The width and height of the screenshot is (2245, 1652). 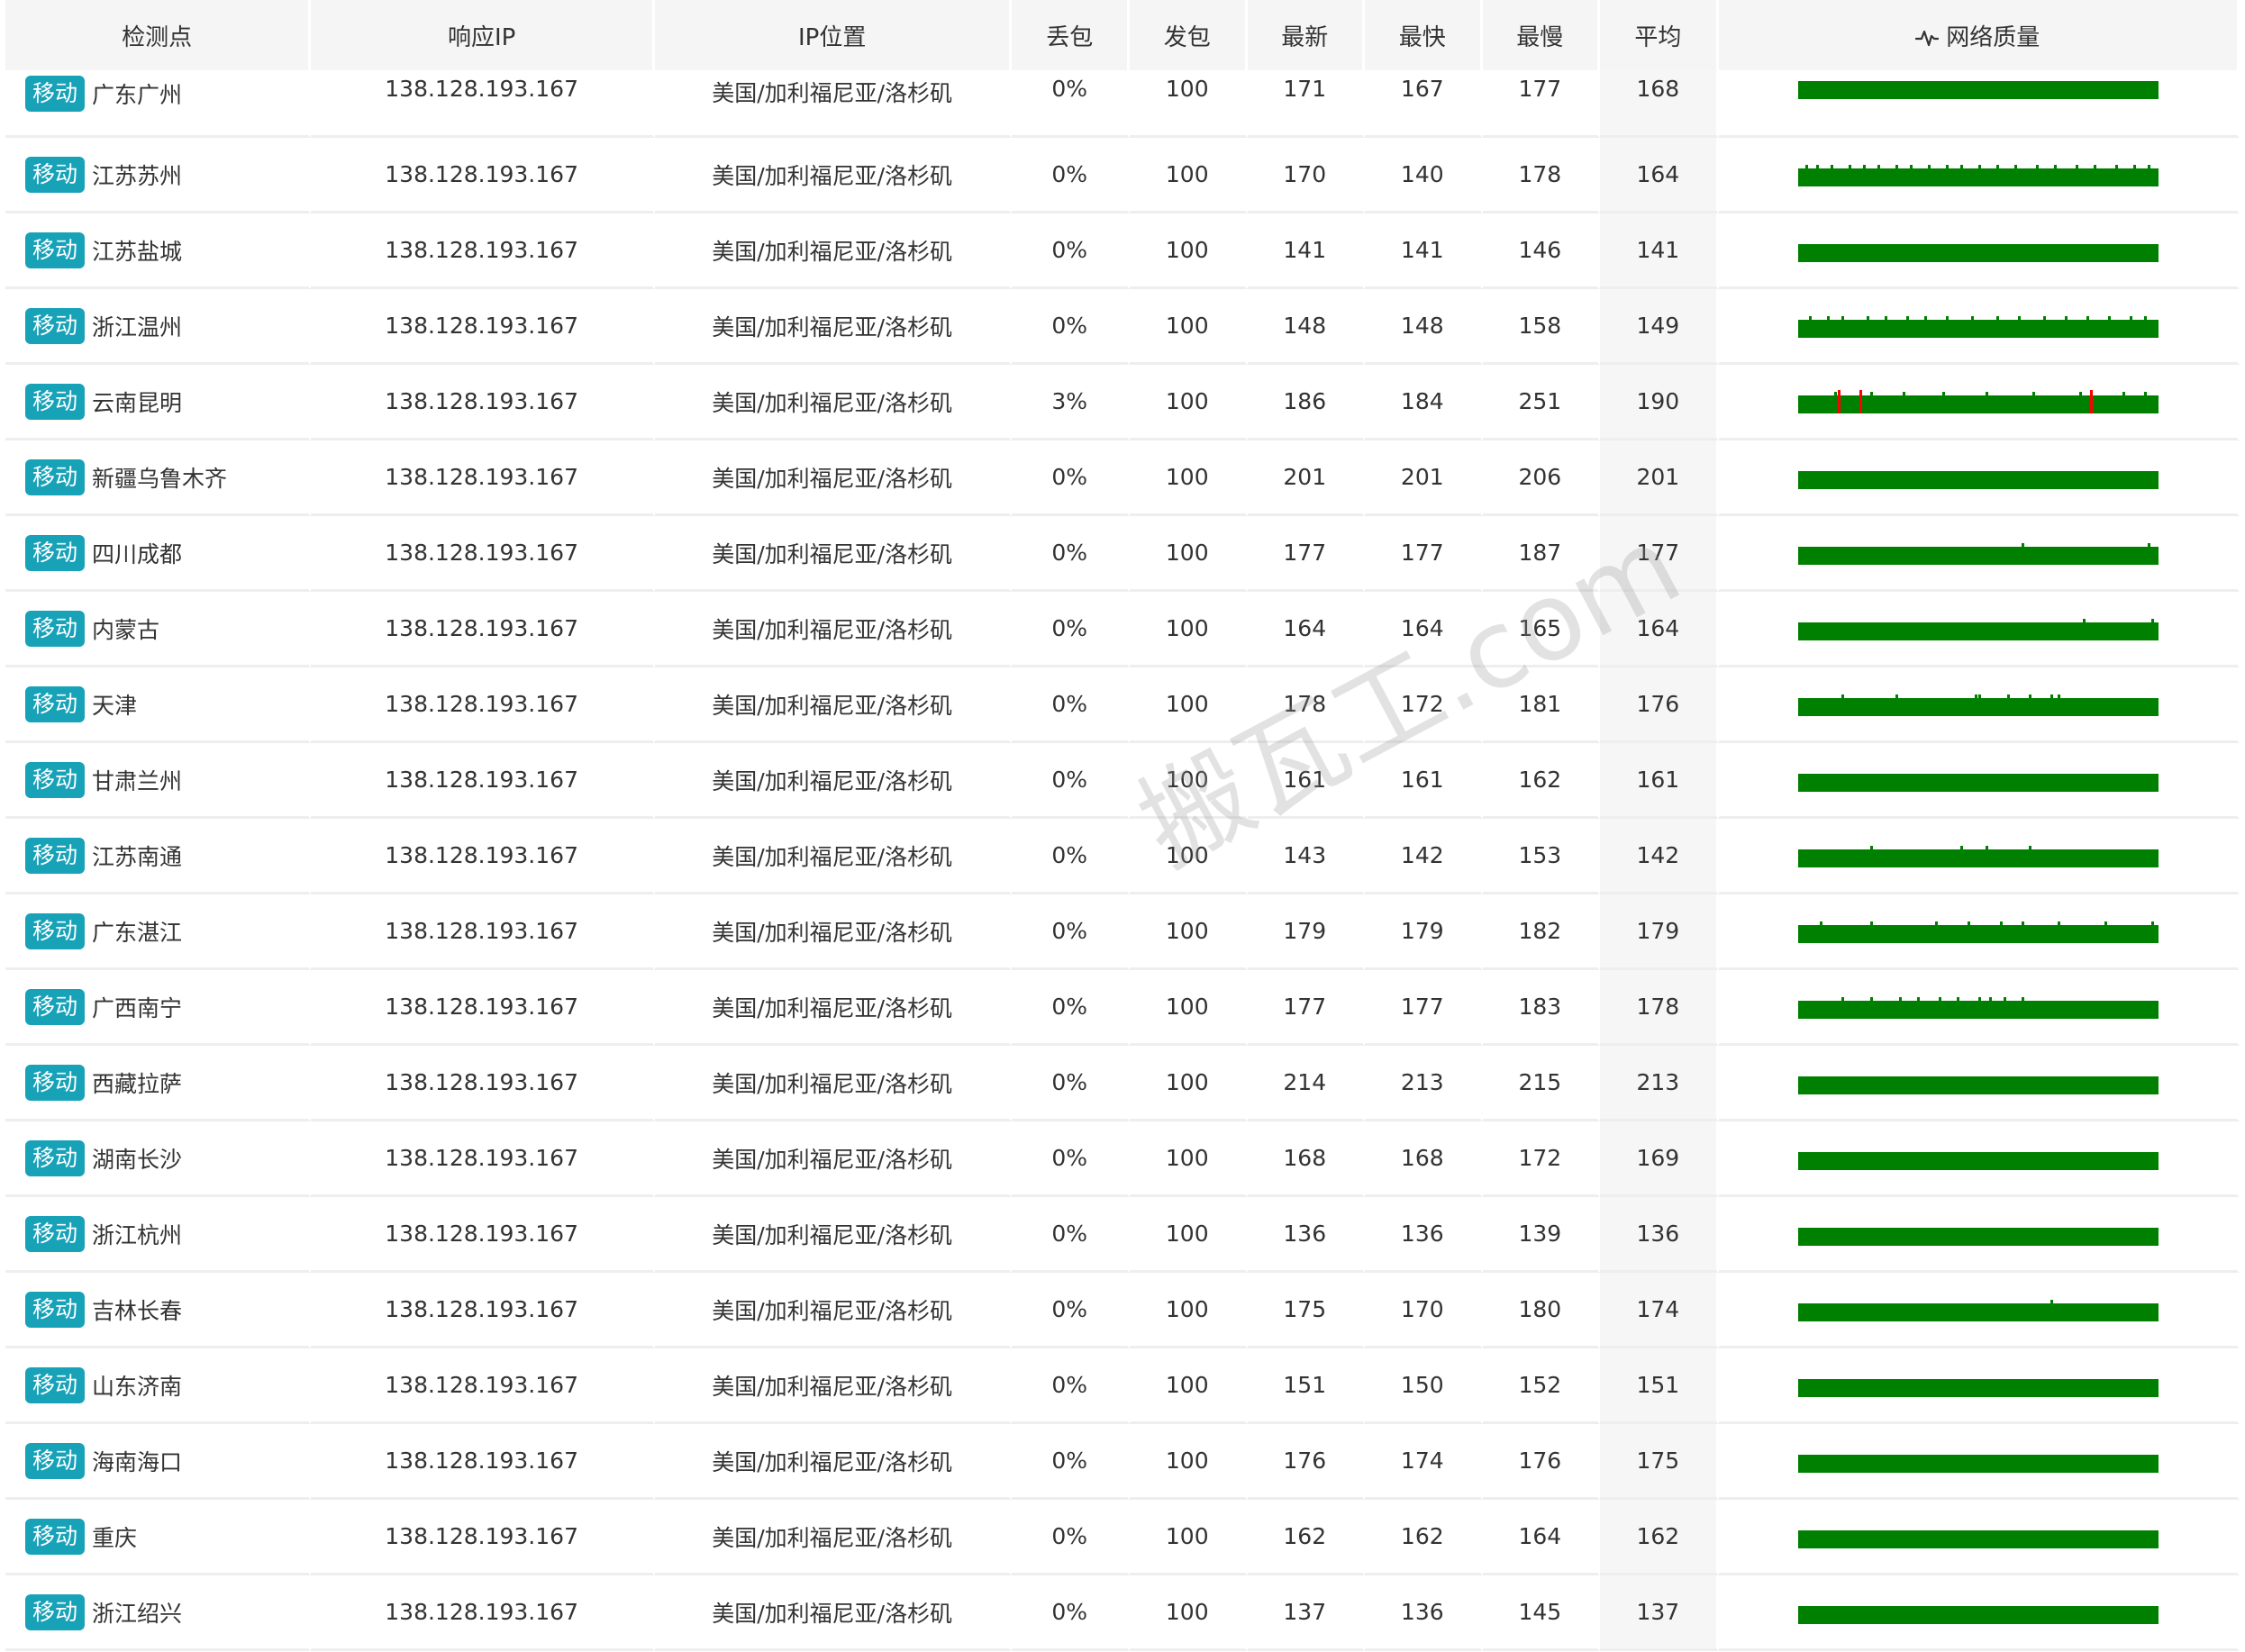 What do you see at coordinates (1541, 251) in the screenshot?
I see `latency-slowest: 146` at bounding box center [1541, 251].